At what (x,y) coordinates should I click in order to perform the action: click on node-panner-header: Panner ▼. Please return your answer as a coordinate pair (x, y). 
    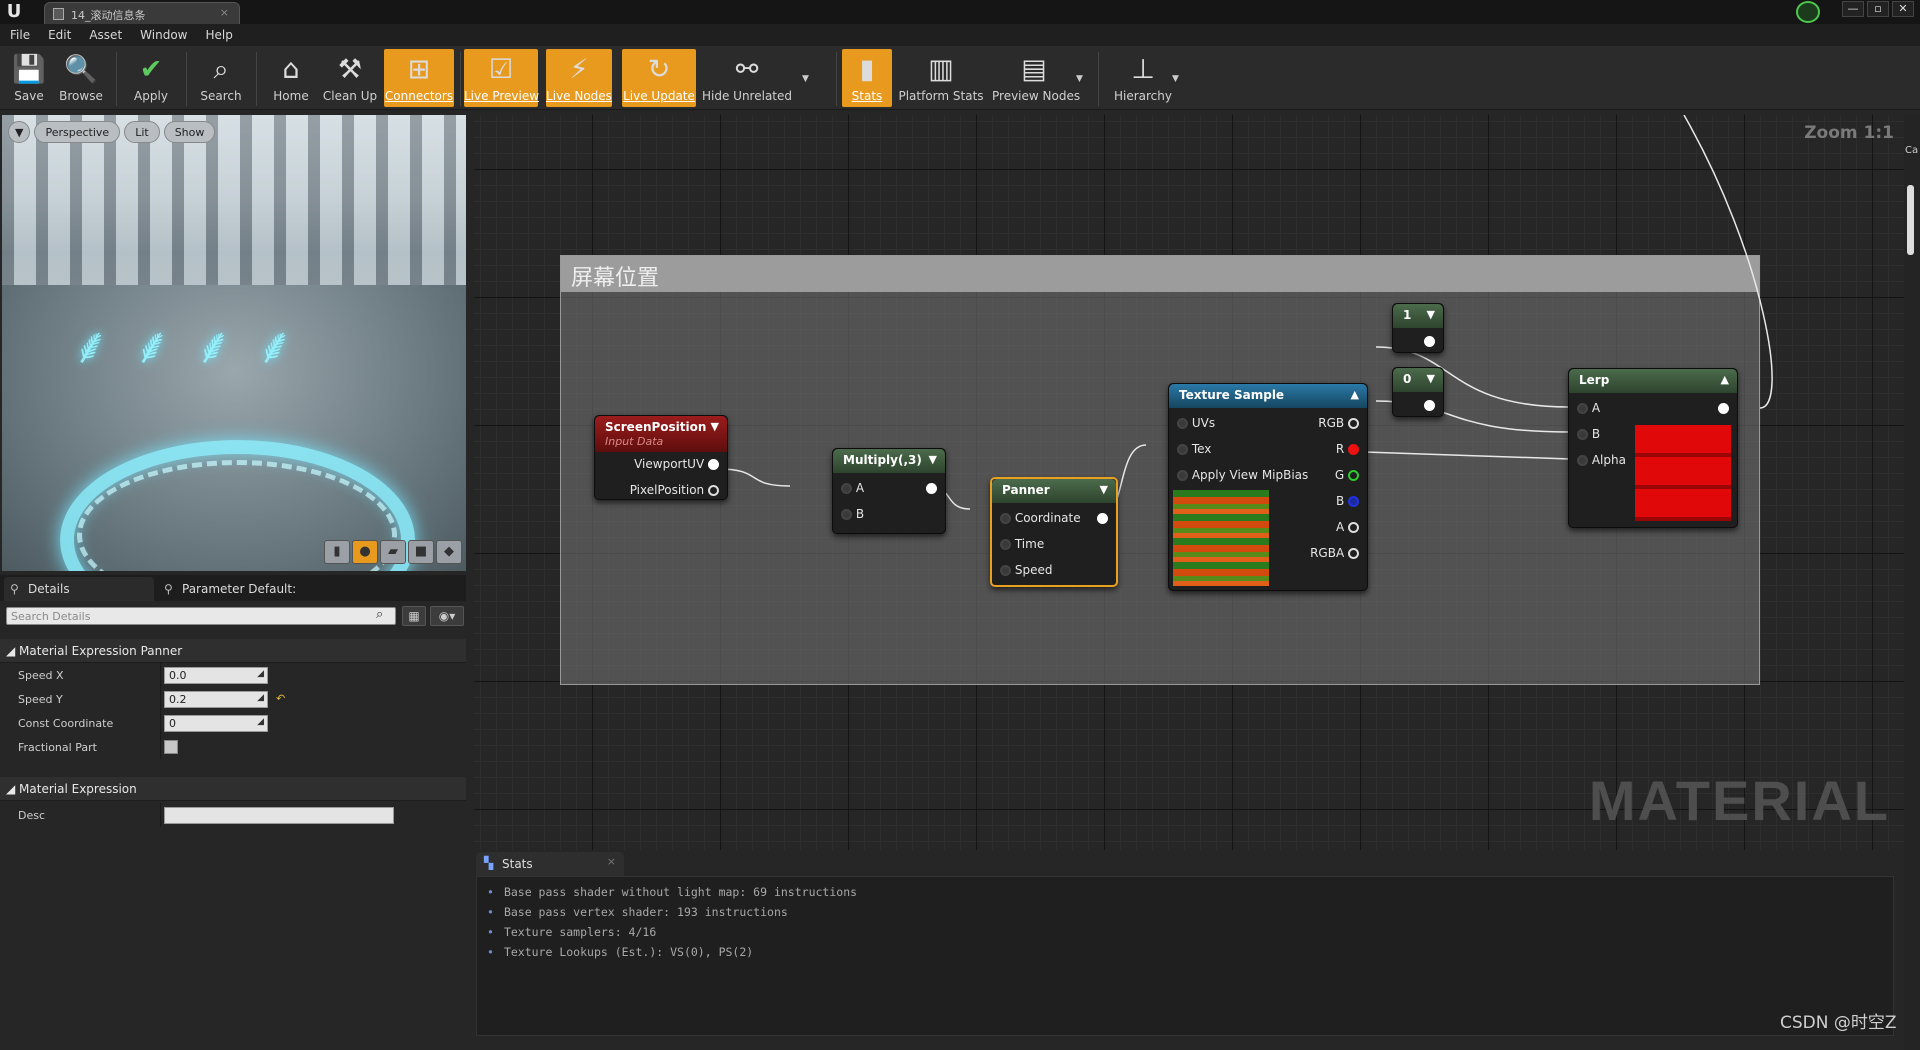
    Looking at the image, I should click on (1054, 491).